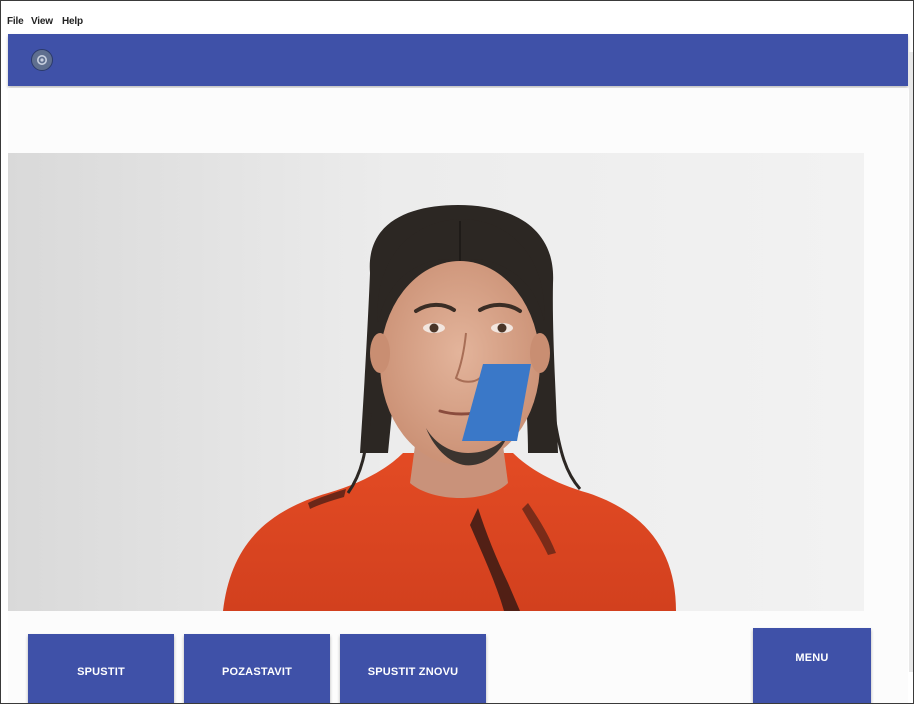  I want to click on scrollbar, so click(911, 362).